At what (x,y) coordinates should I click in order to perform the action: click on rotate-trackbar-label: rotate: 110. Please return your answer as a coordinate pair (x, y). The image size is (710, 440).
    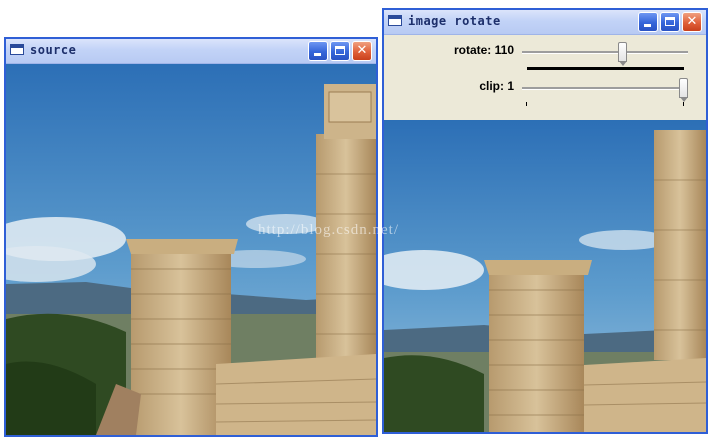
    Looking at the image, I should click on (483, 50).